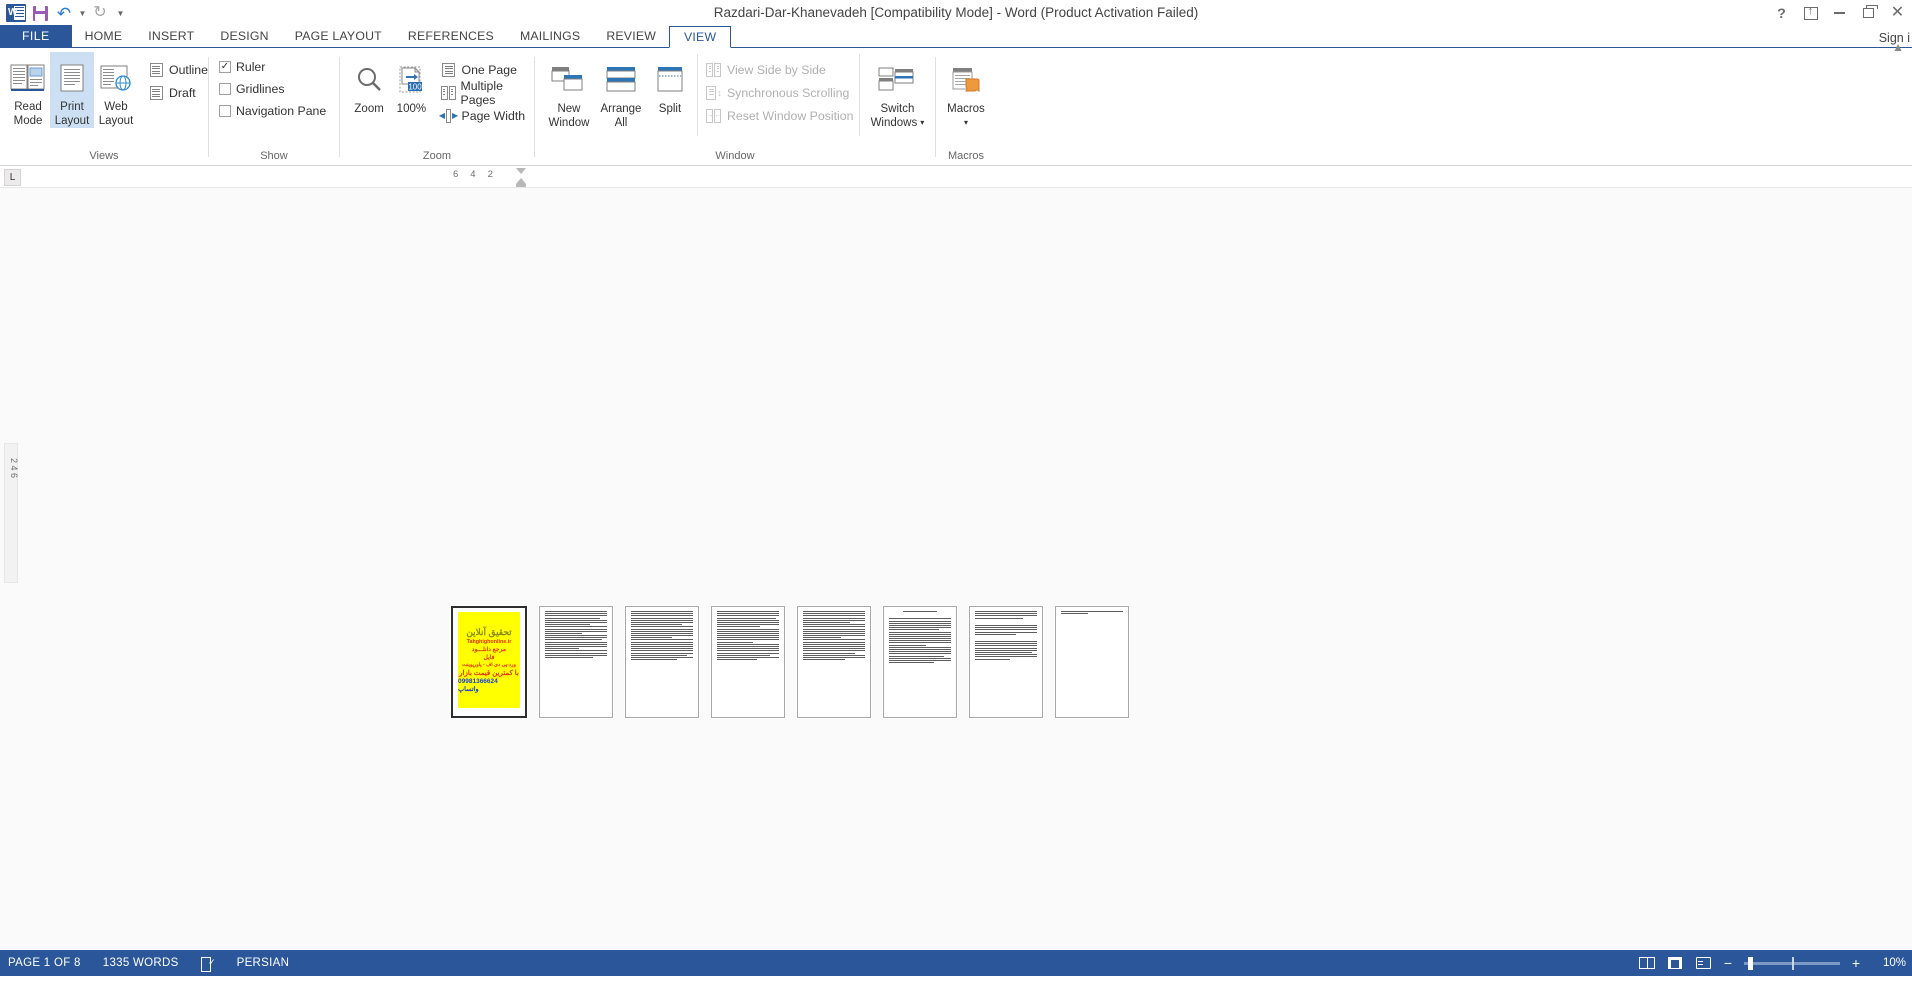 The height and width of the screenshot is (986, 1912). I want to click on new-window-label-2: Window, so click(569, 123).